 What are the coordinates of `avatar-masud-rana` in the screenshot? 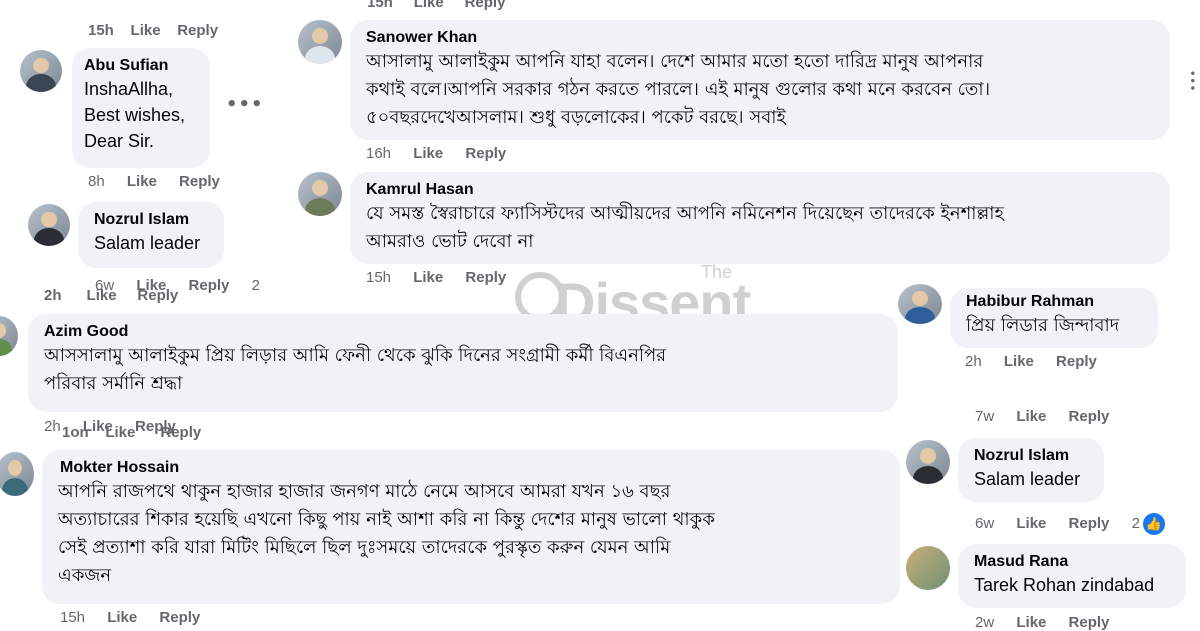 It's located at (928, 568).